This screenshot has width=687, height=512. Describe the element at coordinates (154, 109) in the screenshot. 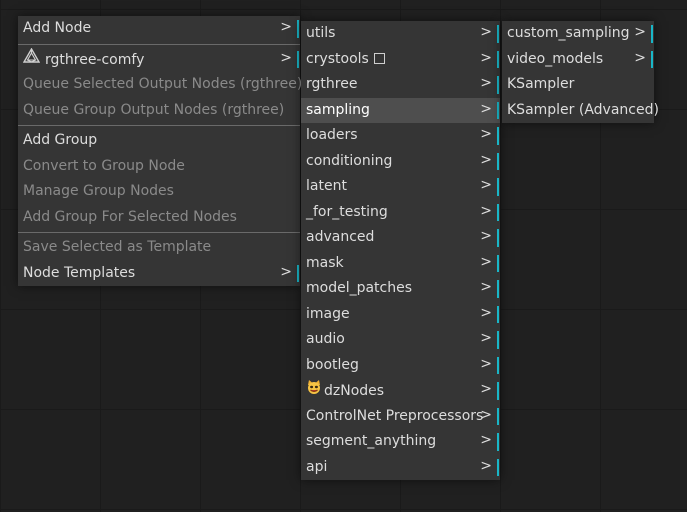

I see `queue-group-output-label: Queue Group Output Nodes (rgthree)` at that location.